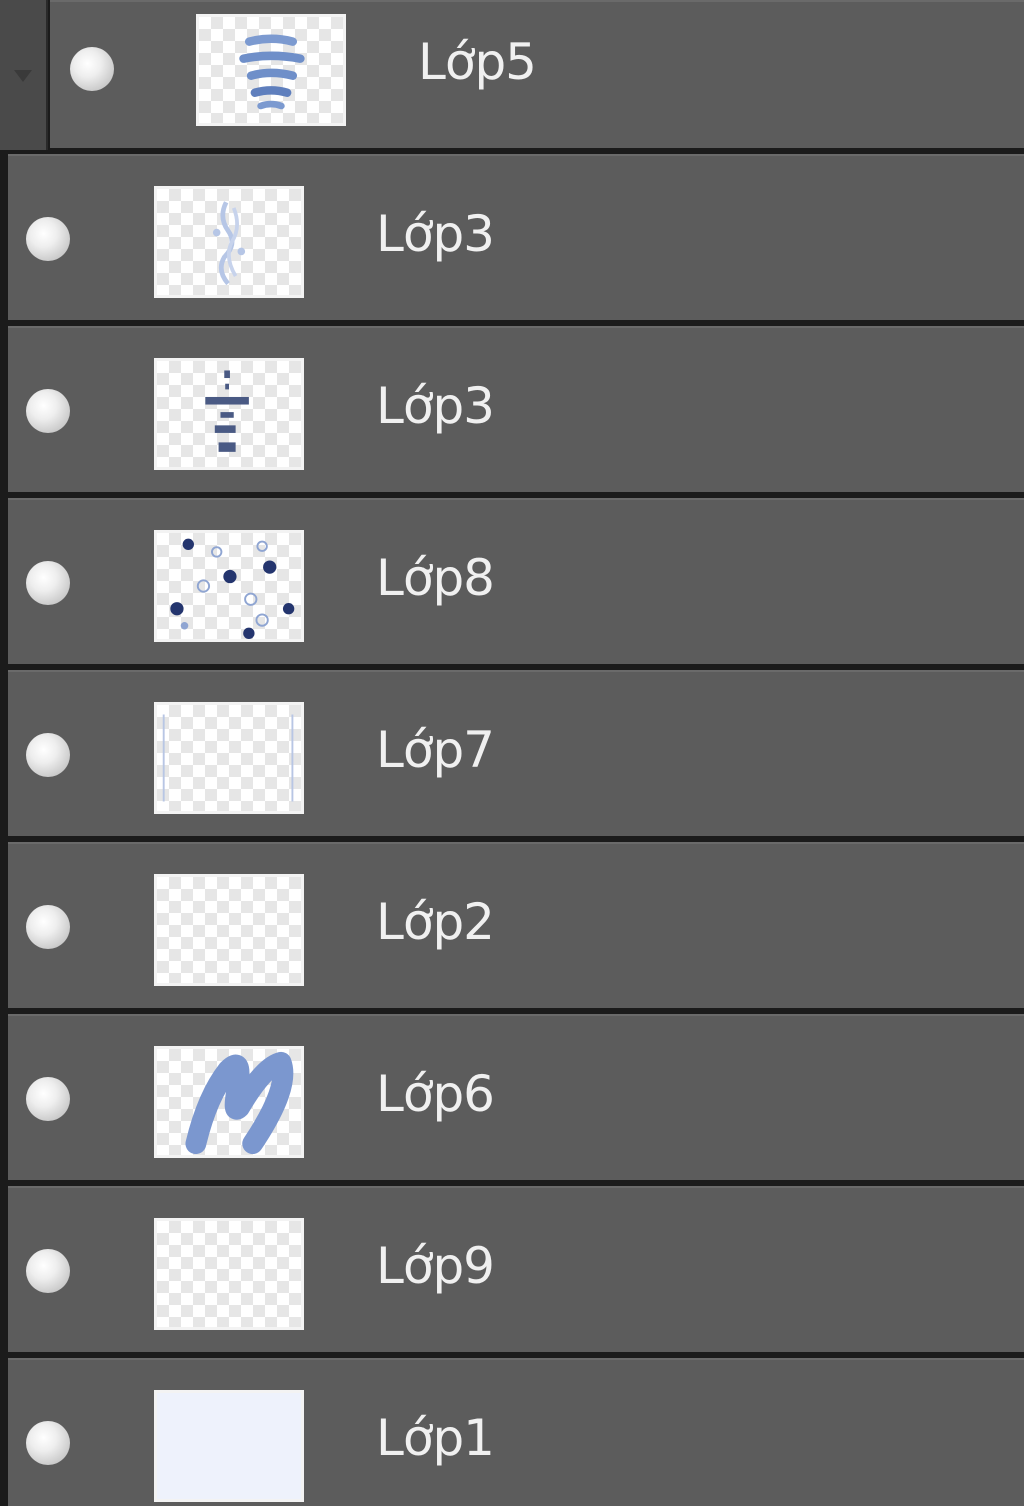  I want to click on layer-row-lop3-b: Lớp3, so click(516, 409).